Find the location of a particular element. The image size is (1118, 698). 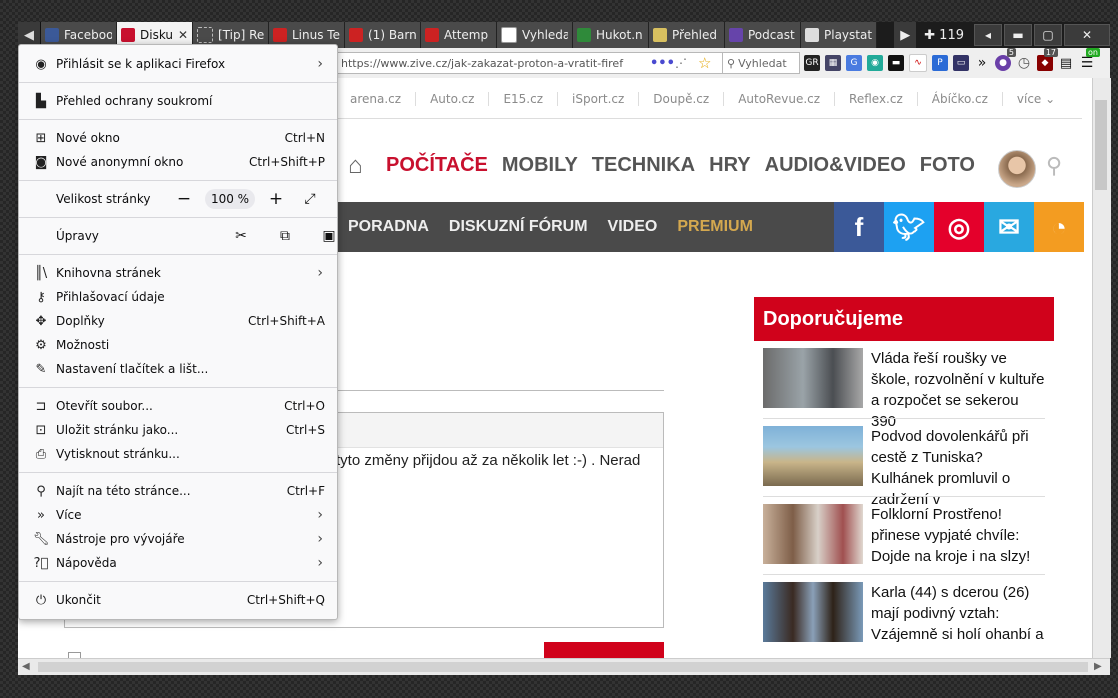

nav-audio-video: AUDIO&VIDEO is located at coordinates (835, 165).